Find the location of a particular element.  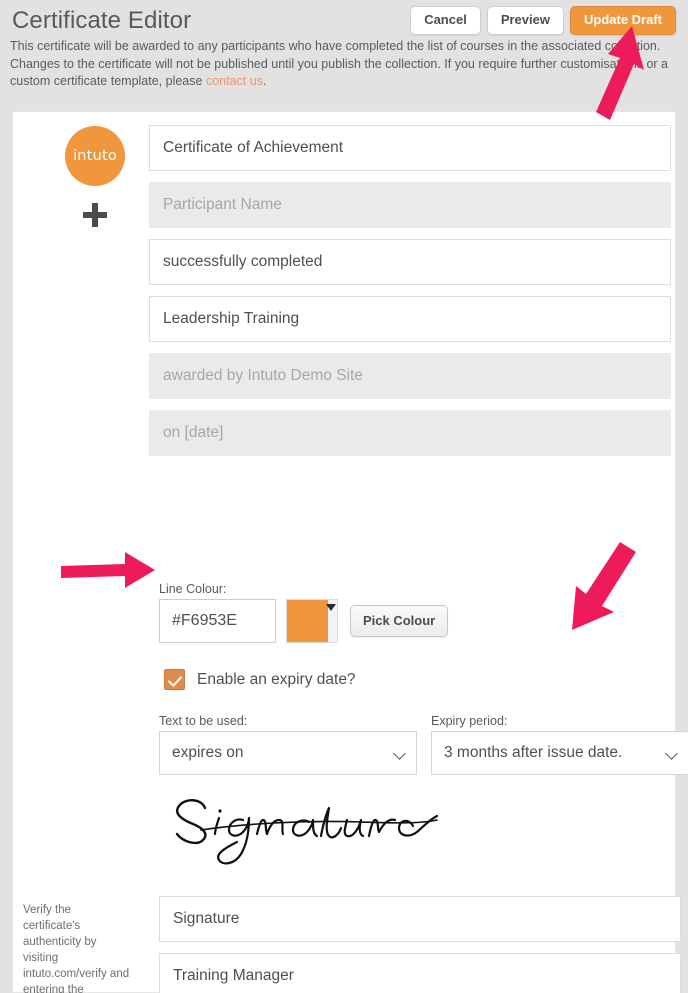

logo-column: intuto is located at coordinates (95, 177).